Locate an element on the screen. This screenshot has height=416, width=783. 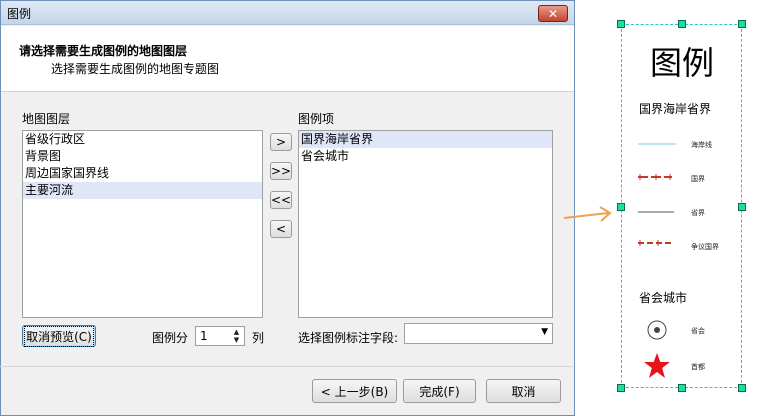
back-button: < 上一步(B) is located at coordinates (354, 391).